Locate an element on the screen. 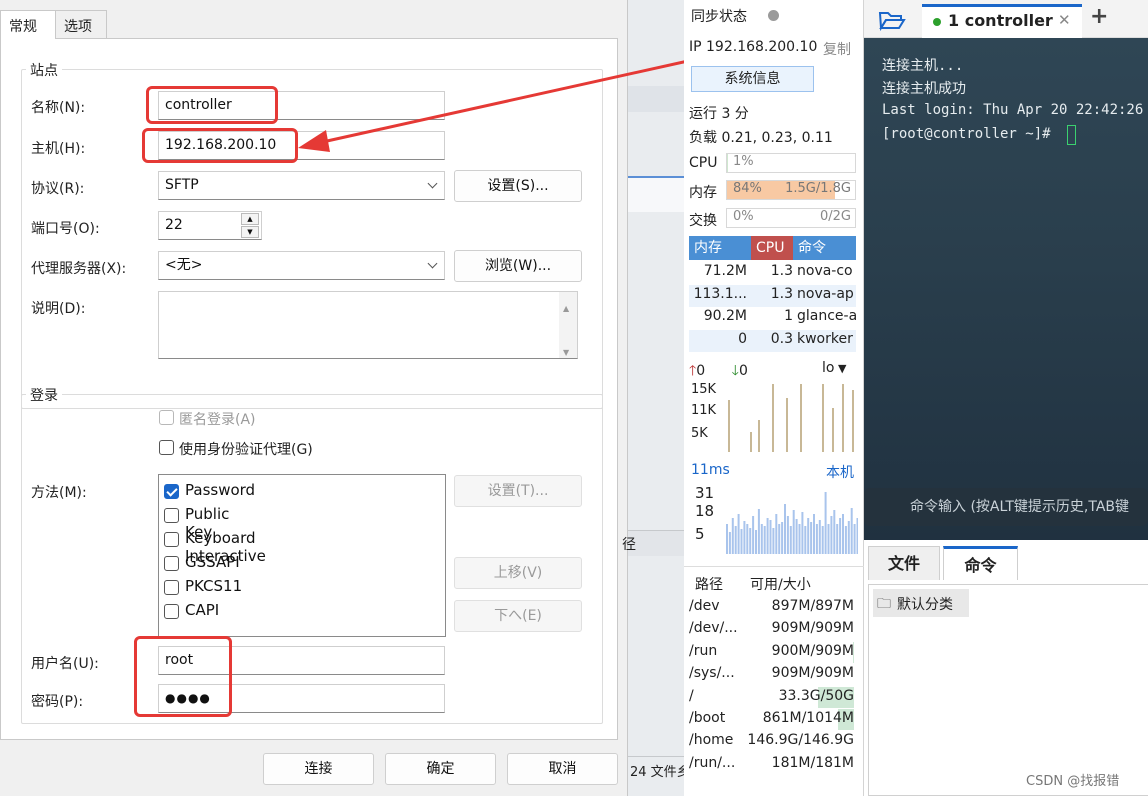 The width and height of the screenshot is (1148, 796). term-line-3: [root@controller ~]# is located at coordinates (971, 134).